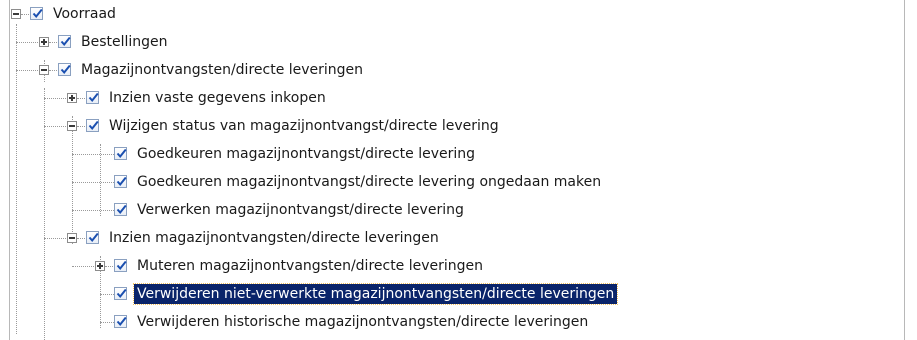  I want to click on tree-node-label: Magazijnontvangsten/directe leveringen, so click(222, 70).